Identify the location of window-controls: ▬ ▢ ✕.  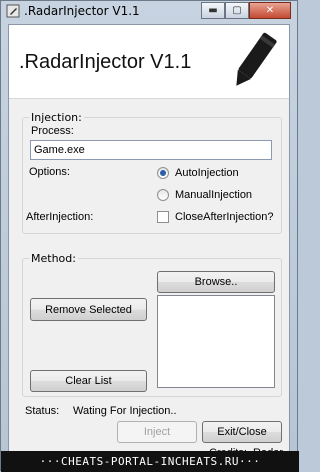
(246, 10).